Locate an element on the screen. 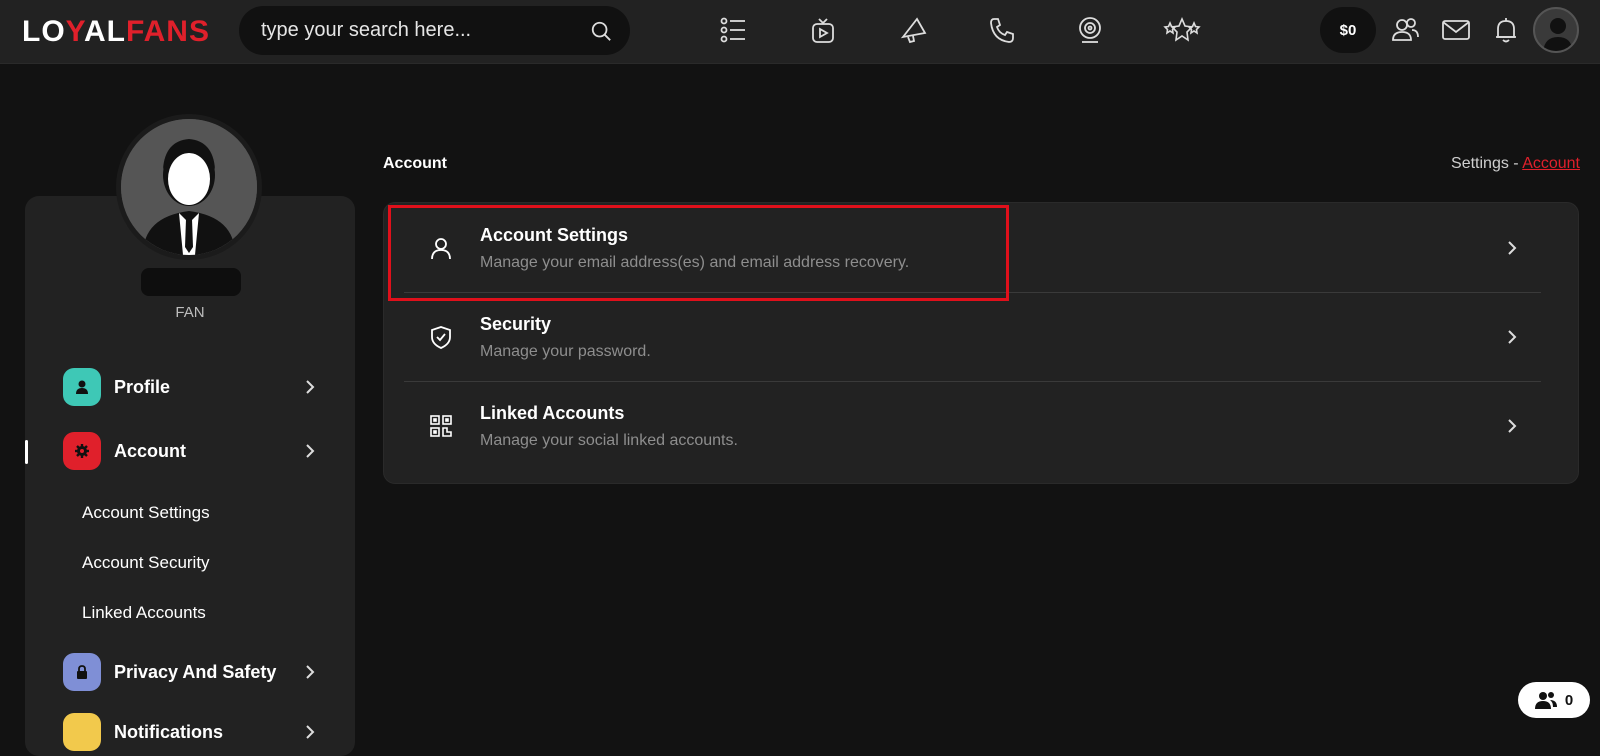 The width and height of the screenshot is (1600, 756). mail-icon is located at coordinates (1456, 30).